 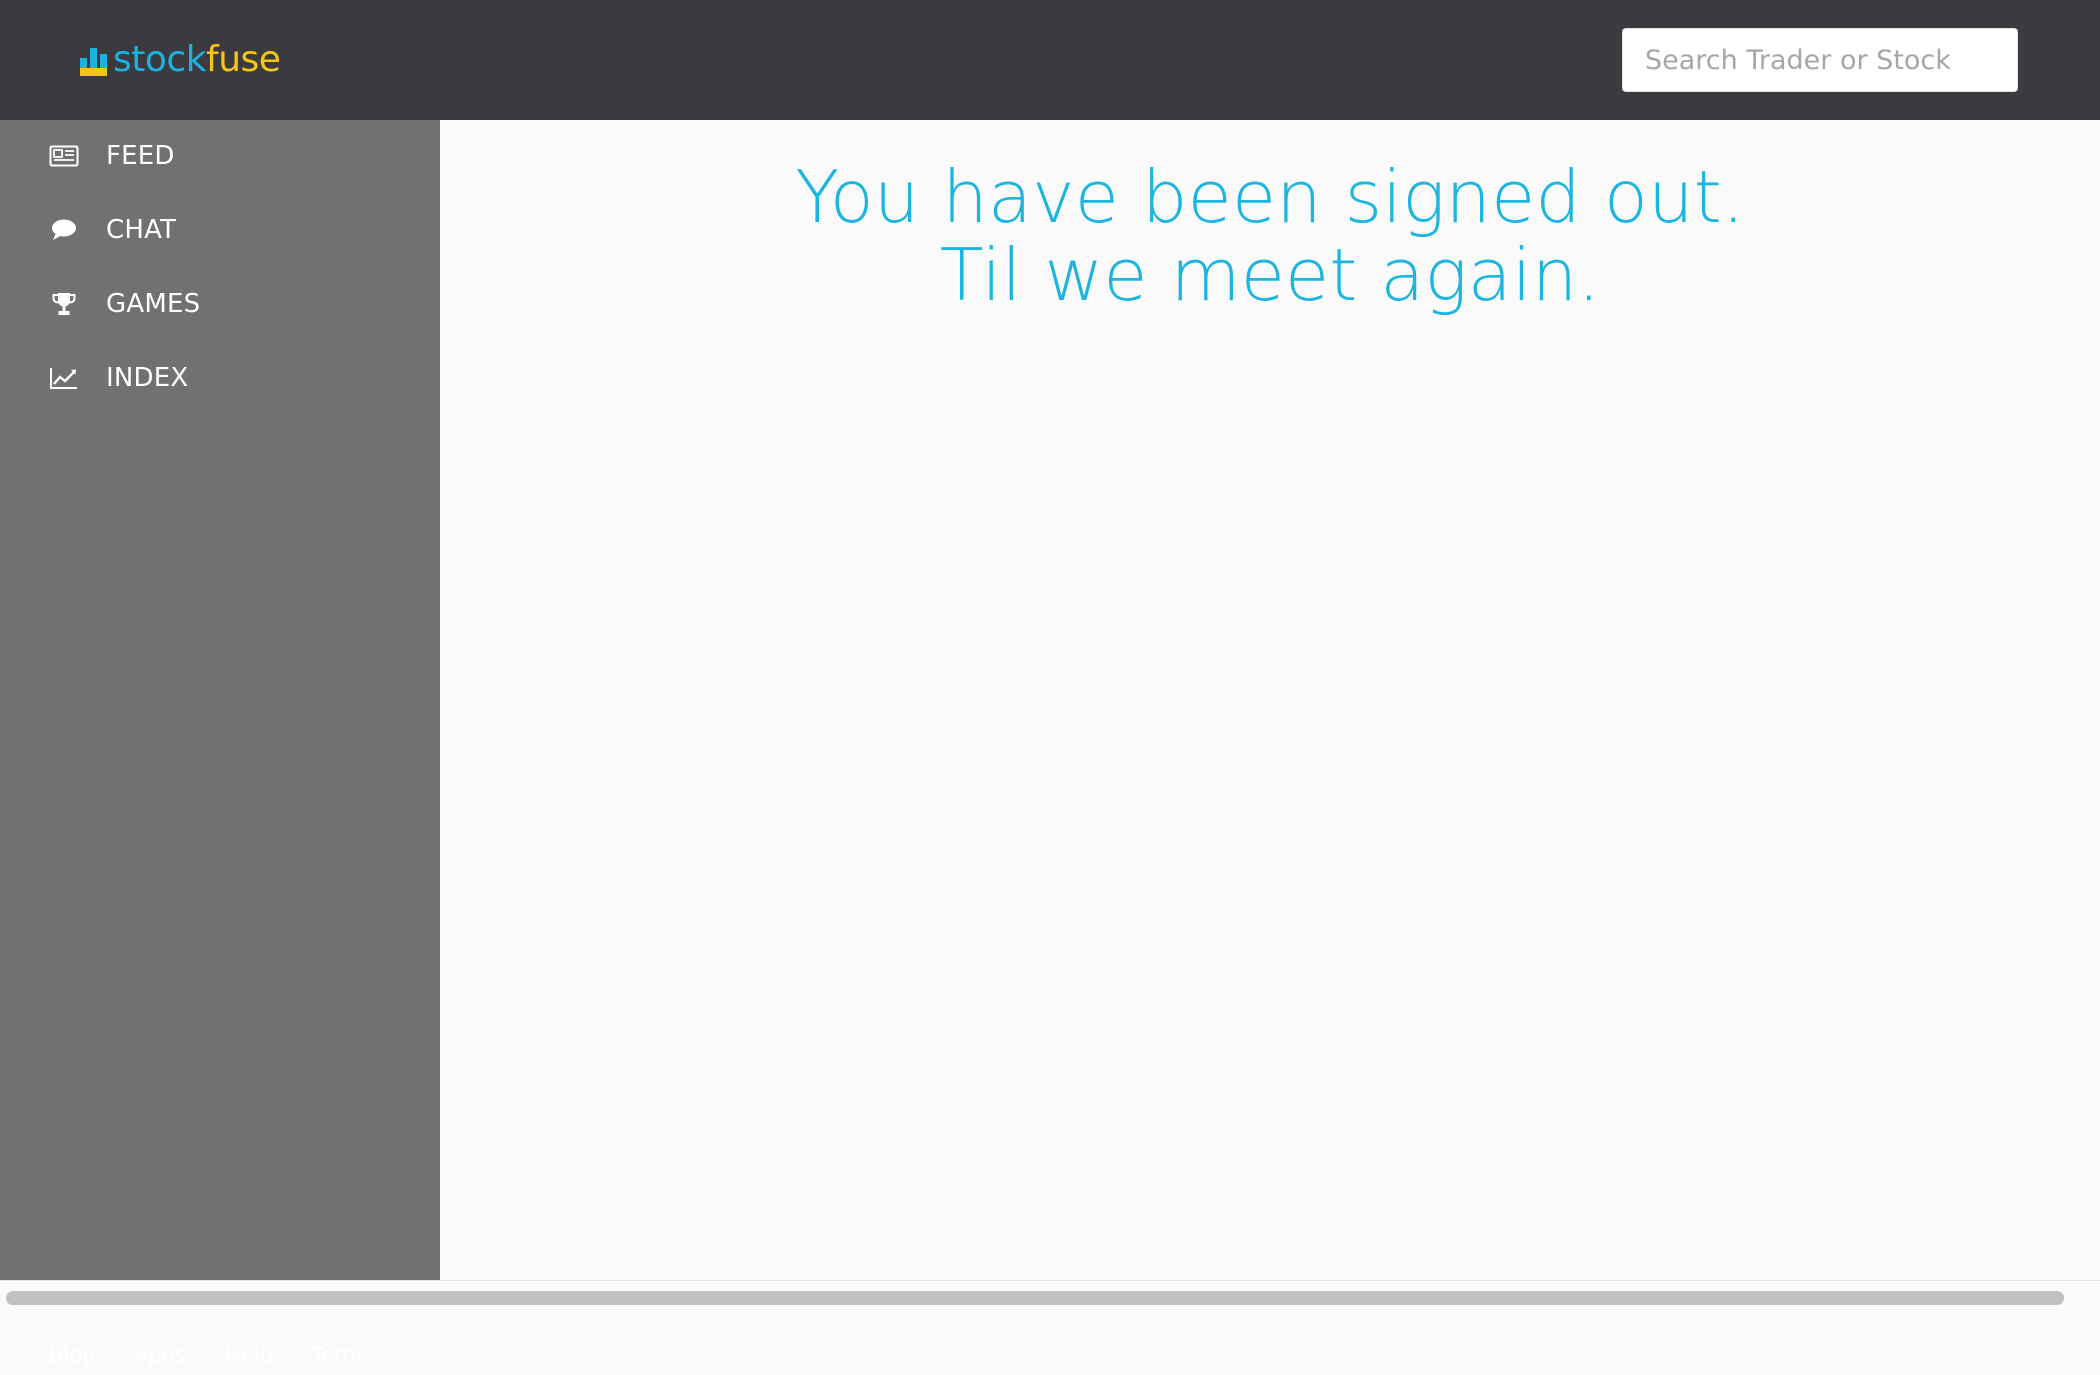 I want to click on line-chart-icon, so click(x=64, y=378).